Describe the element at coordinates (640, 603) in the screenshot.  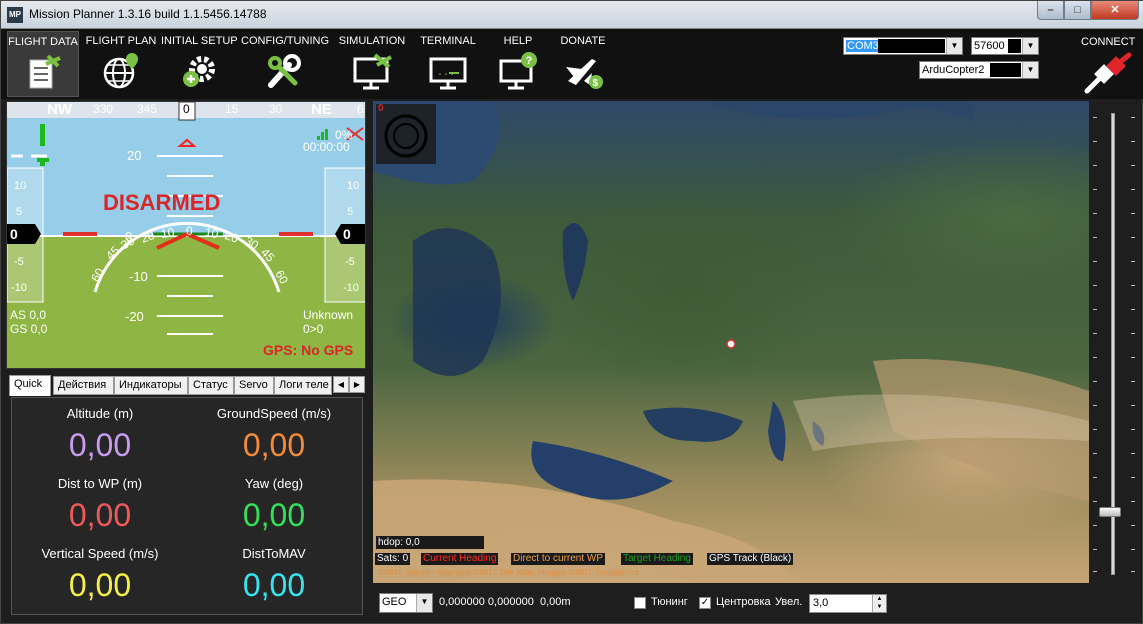
I see `tuning-checkbox` at that location.